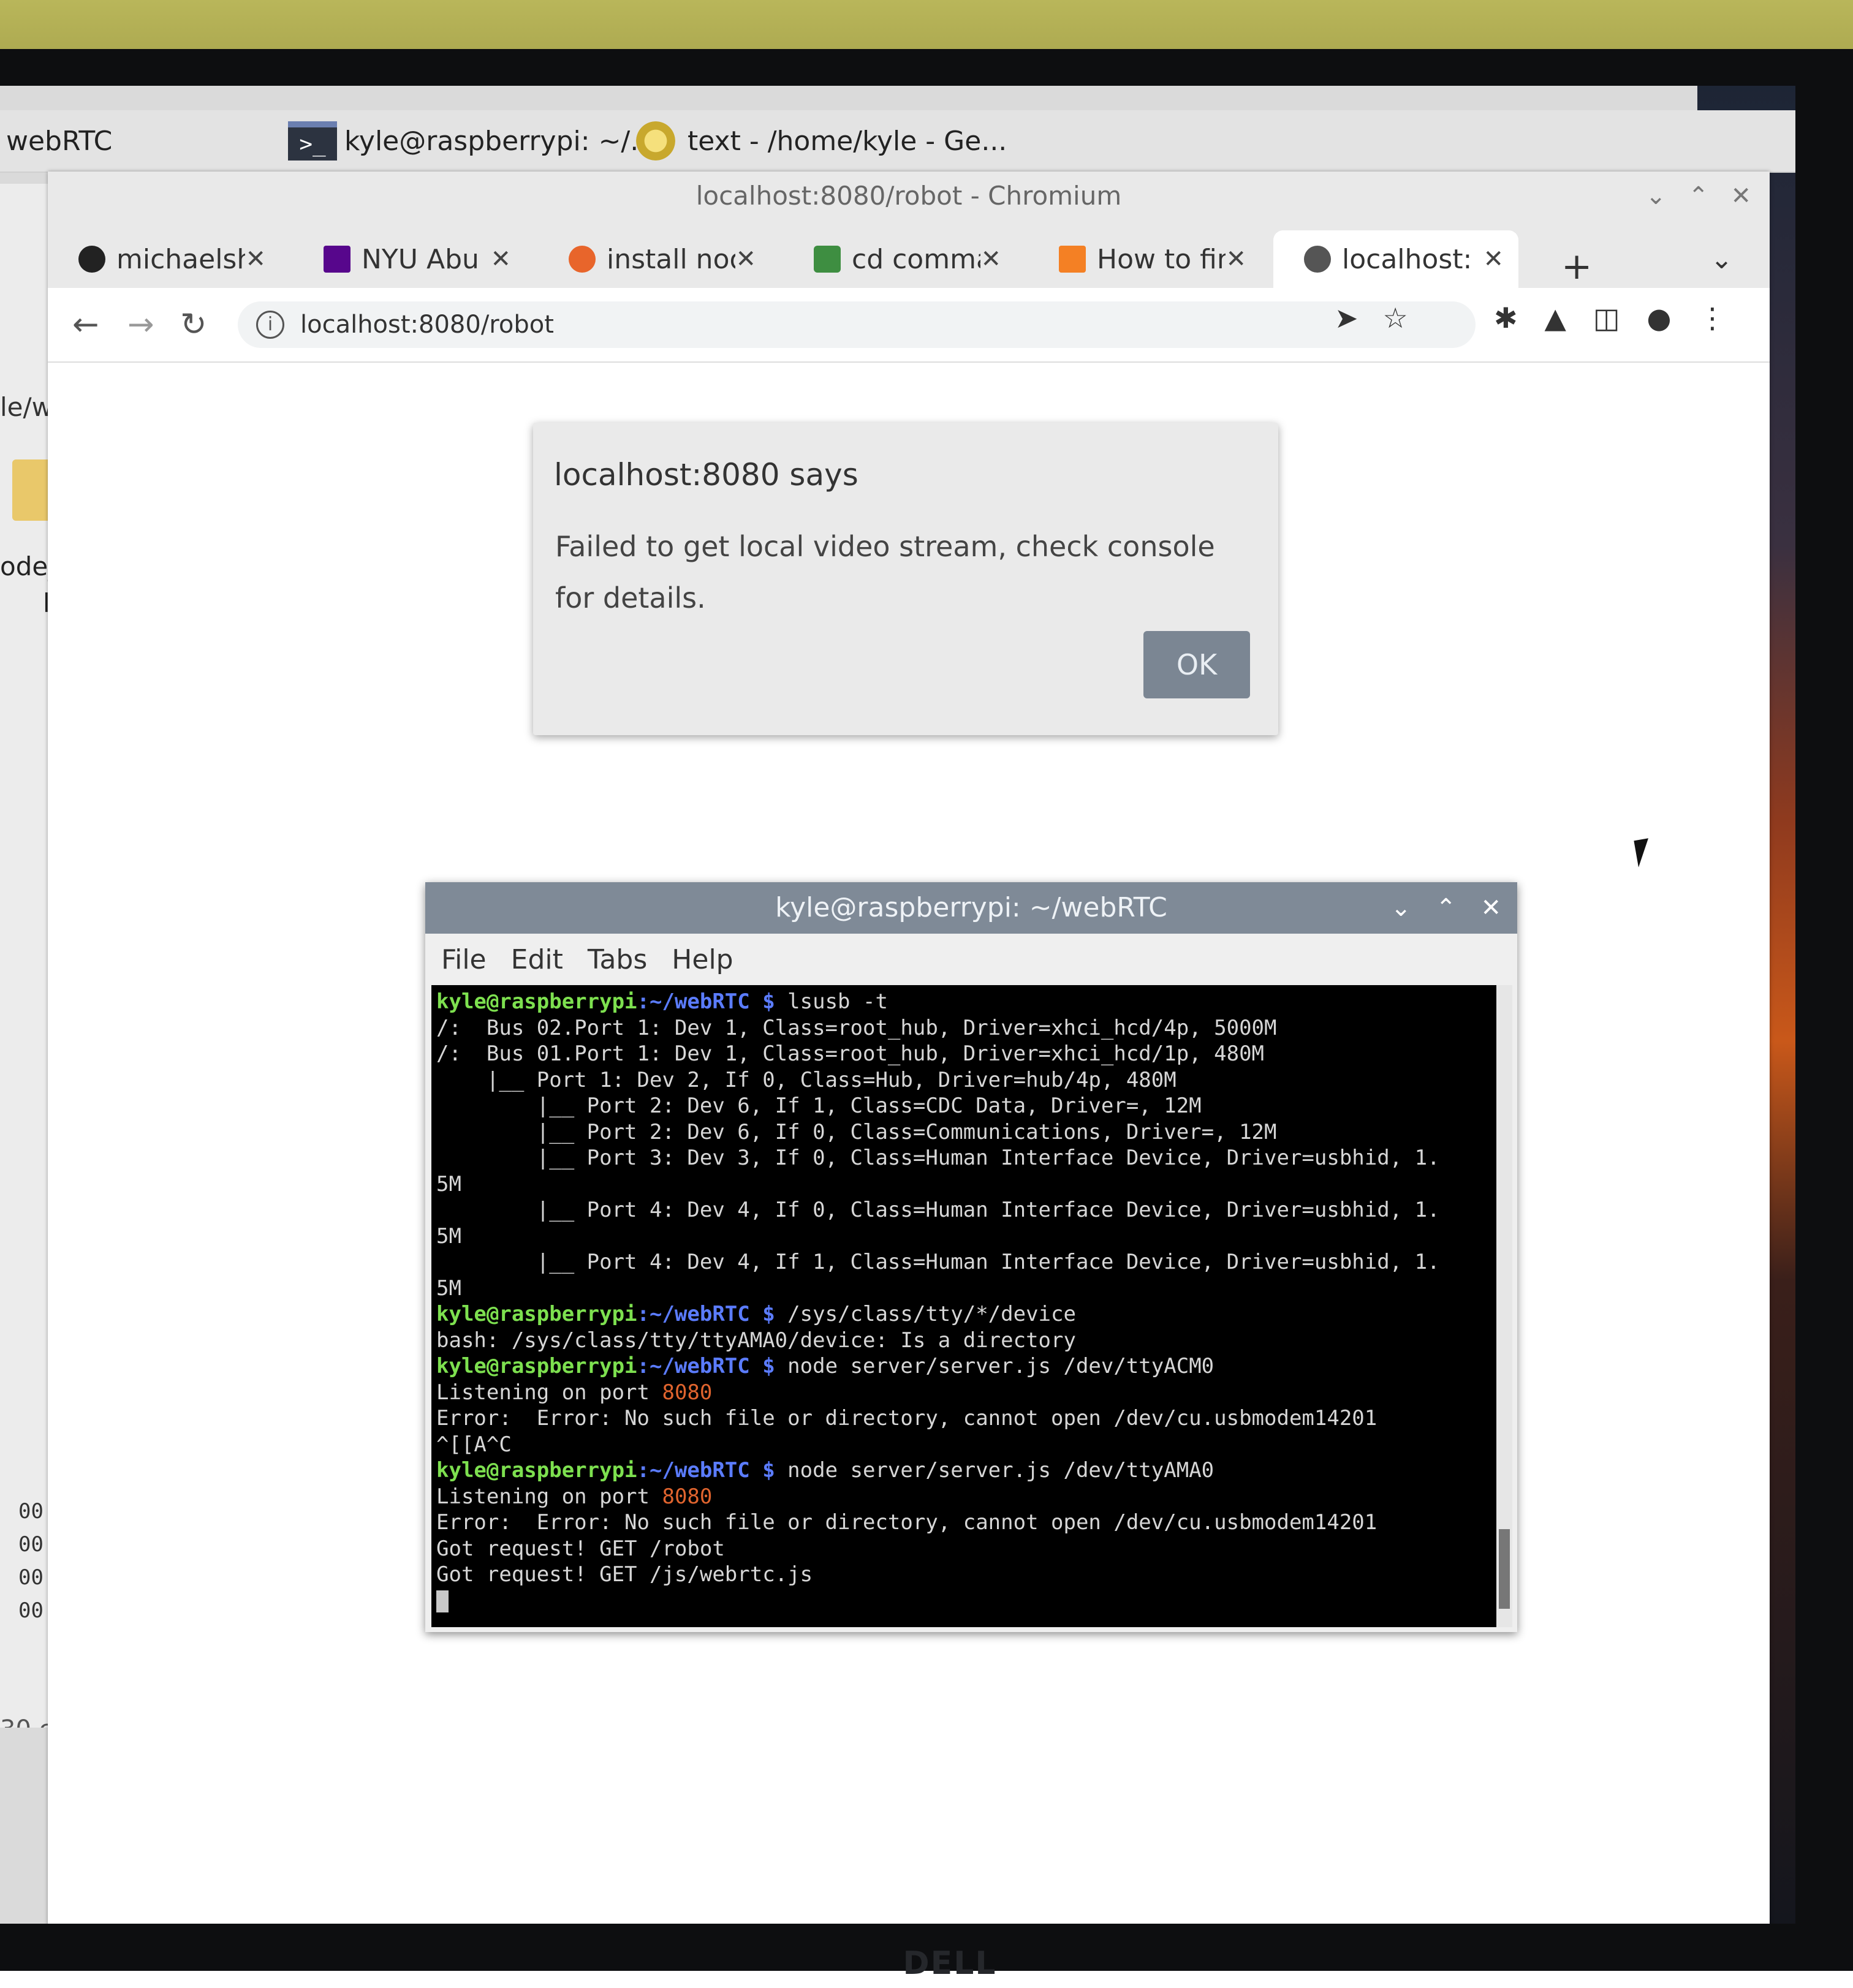  What do you see at coordinates (702, 959) in the screenshot?
I see `menu-help: Help` at bounding box center [702, 959].